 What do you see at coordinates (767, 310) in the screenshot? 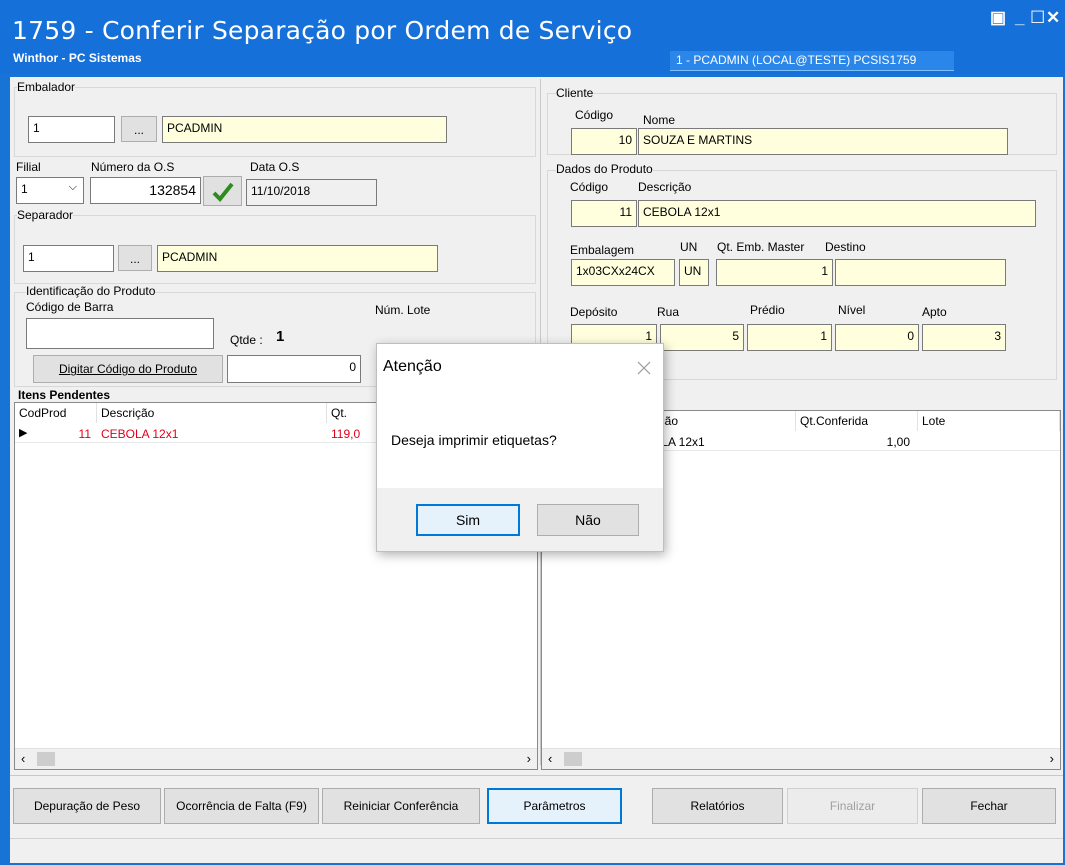
I see `predio-label: Prédio` at bounding box center [767, 310].